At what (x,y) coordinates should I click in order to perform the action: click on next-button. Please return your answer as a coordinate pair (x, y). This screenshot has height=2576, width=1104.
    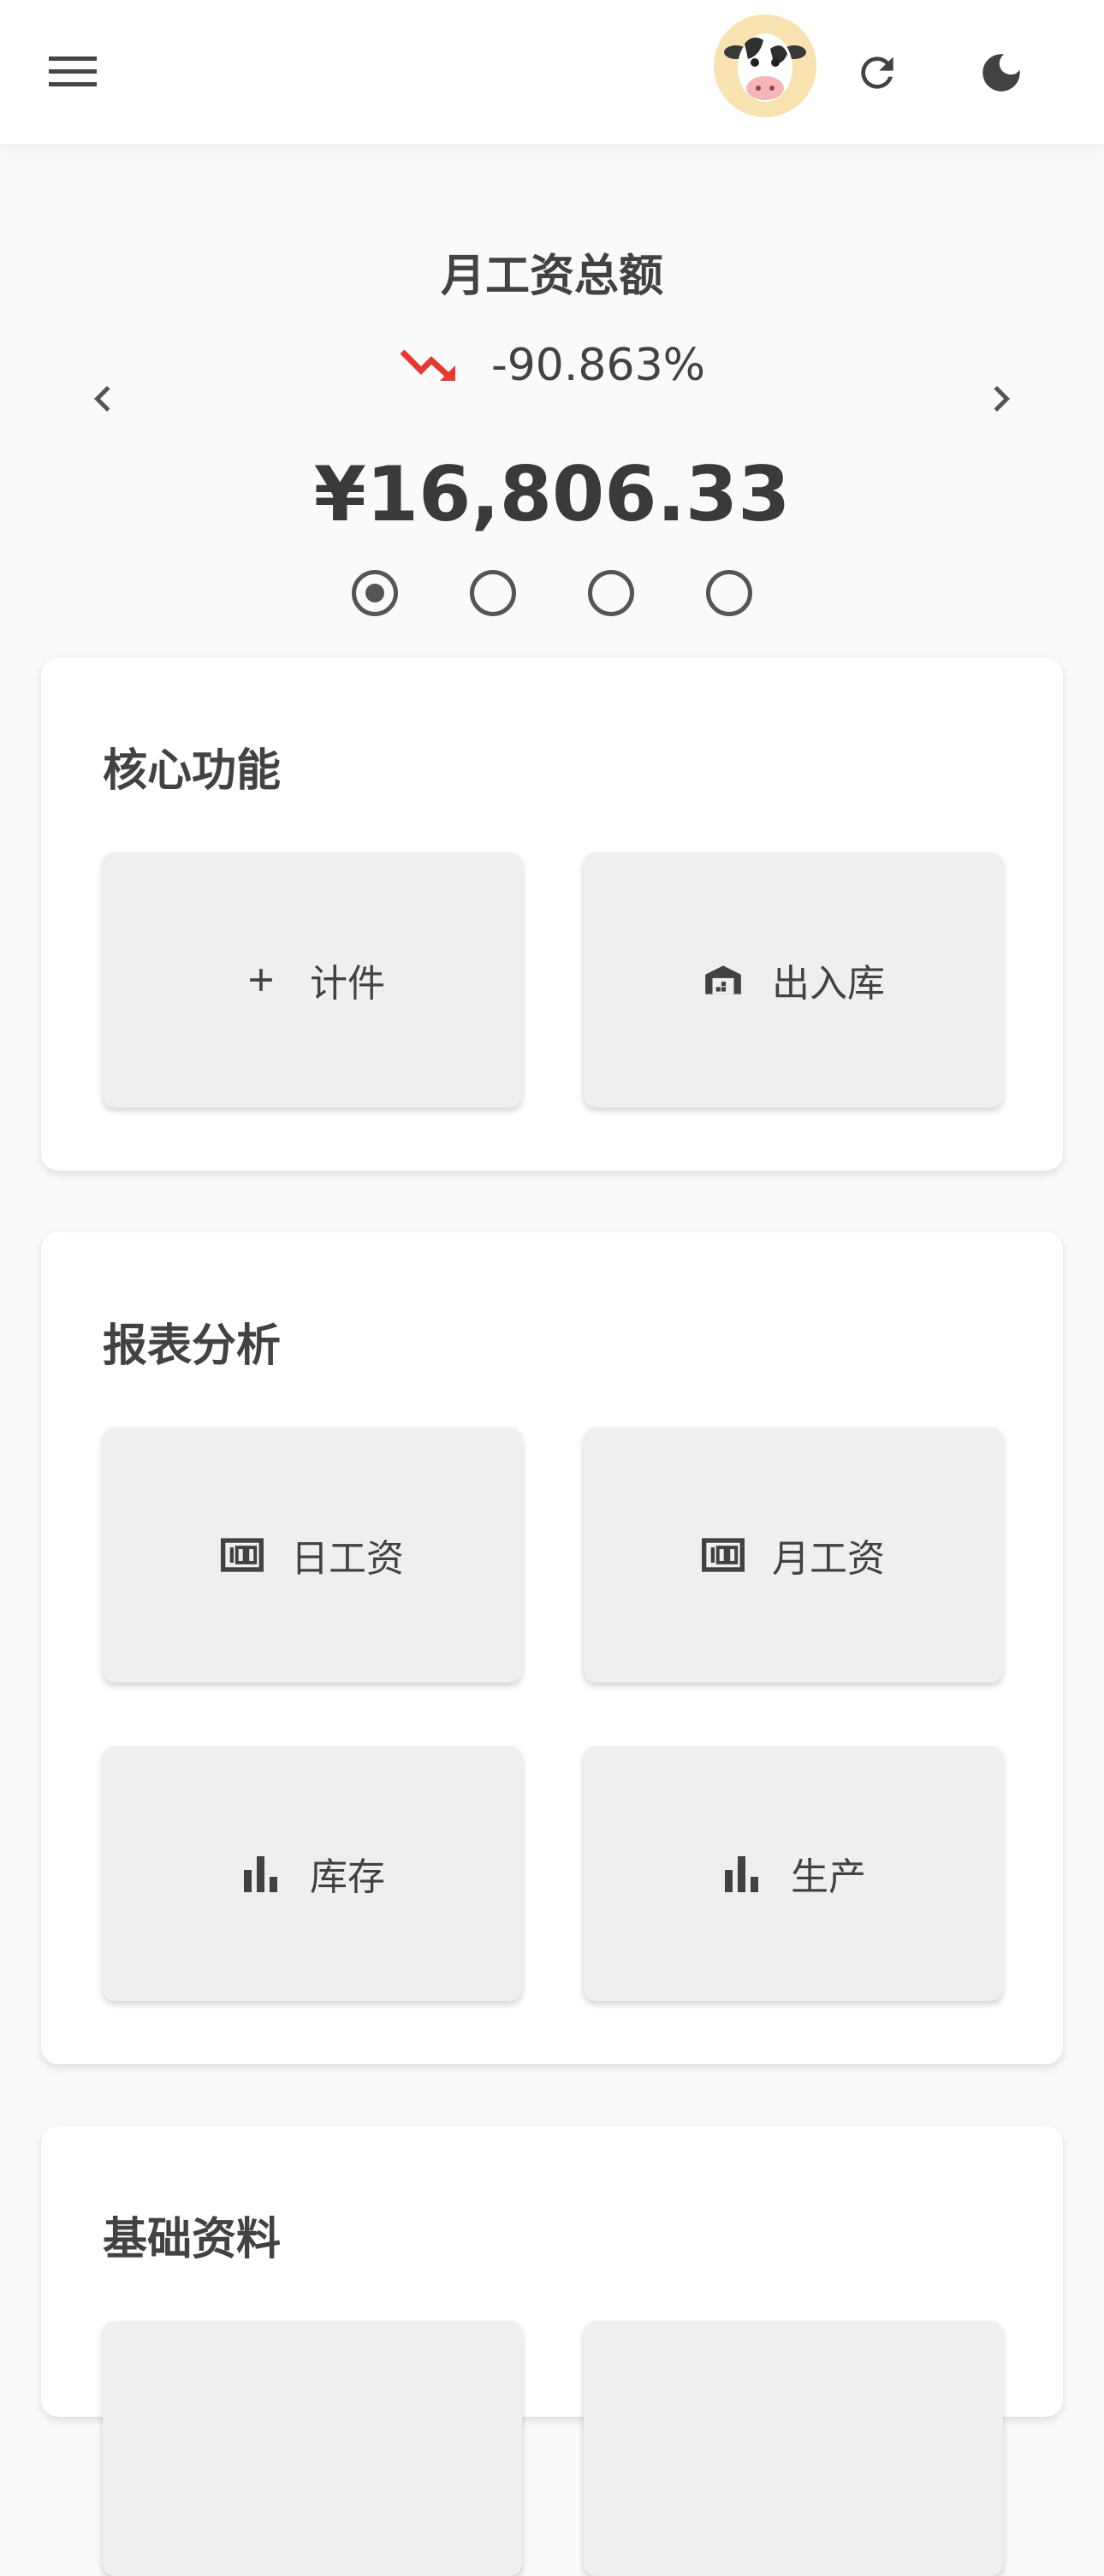
    Looking at the image, I should click on (1001, 398).